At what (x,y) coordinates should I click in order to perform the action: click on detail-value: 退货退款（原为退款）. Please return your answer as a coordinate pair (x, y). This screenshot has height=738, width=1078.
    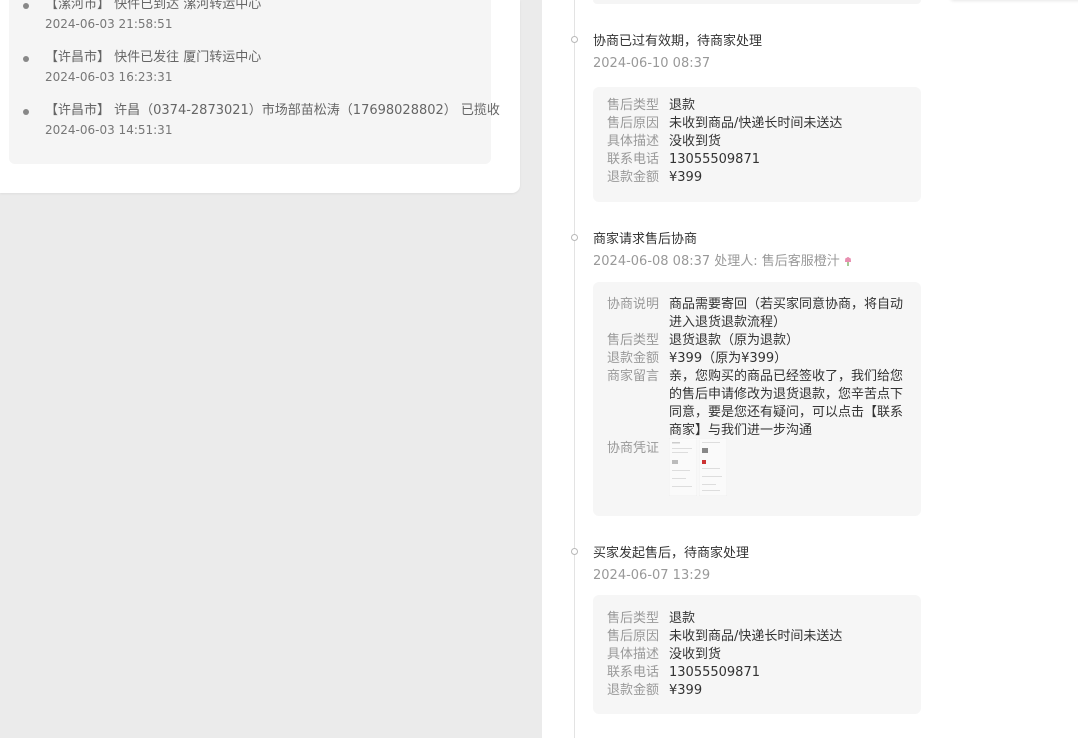
    Looking at the image, I should click on (734, 340).